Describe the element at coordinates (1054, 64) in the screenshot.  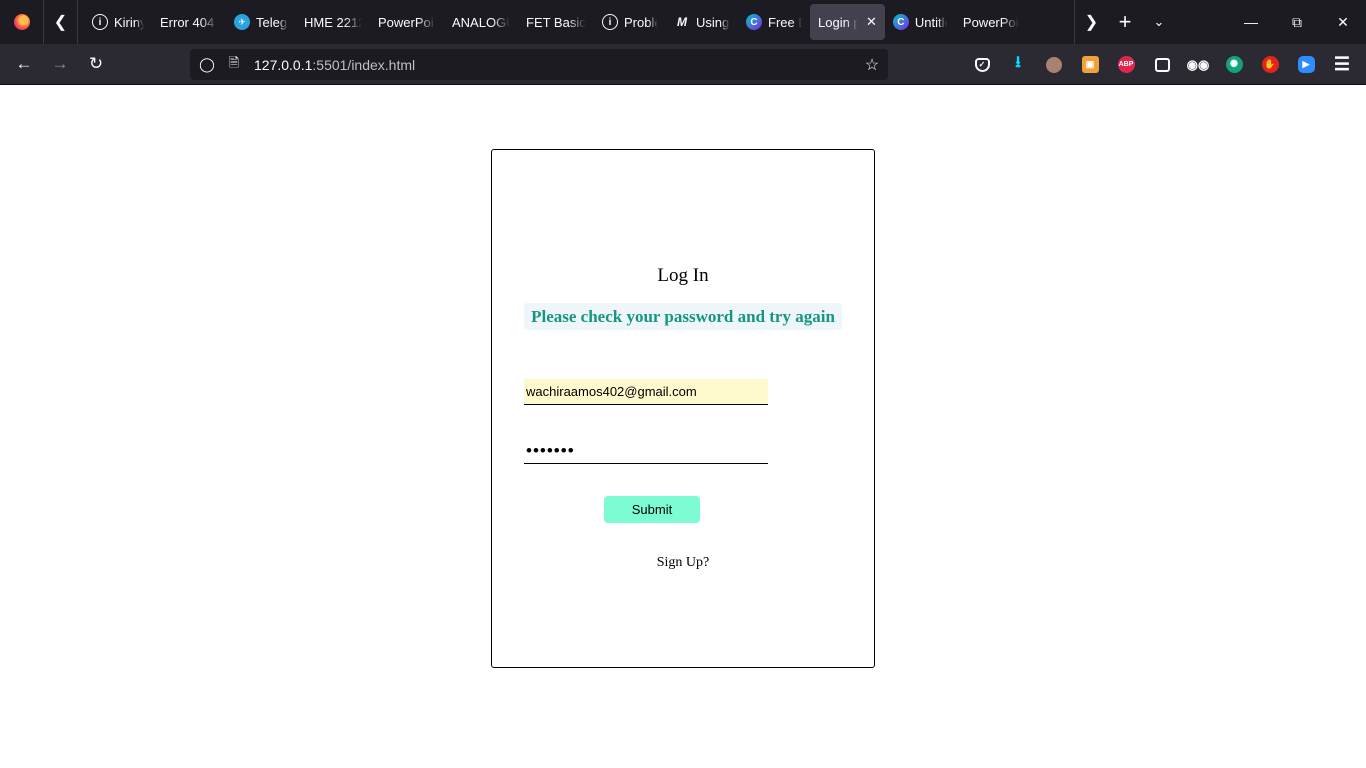
I see `account-avatar-icon` at that location.